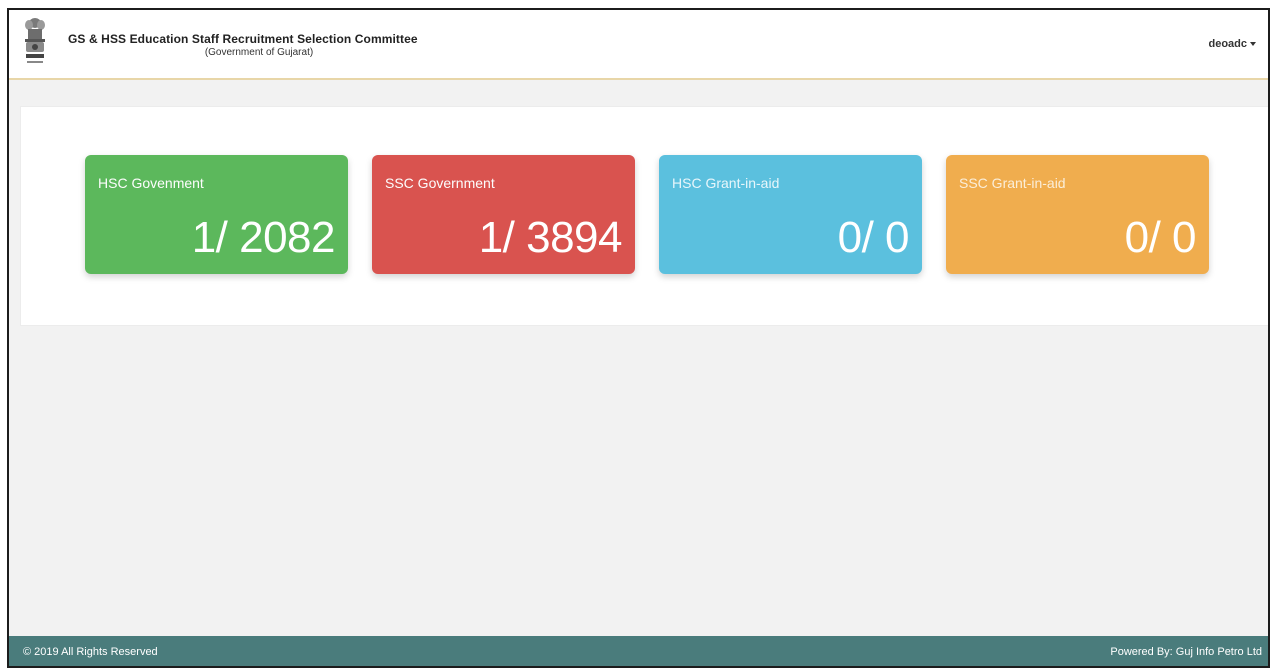 The height and width of the screenshot is (671, 1278). What do you see at coordinates (263, 237) in the screenshot?
I see `card-value: 1/ 2082` at bounding box center [263, 237].